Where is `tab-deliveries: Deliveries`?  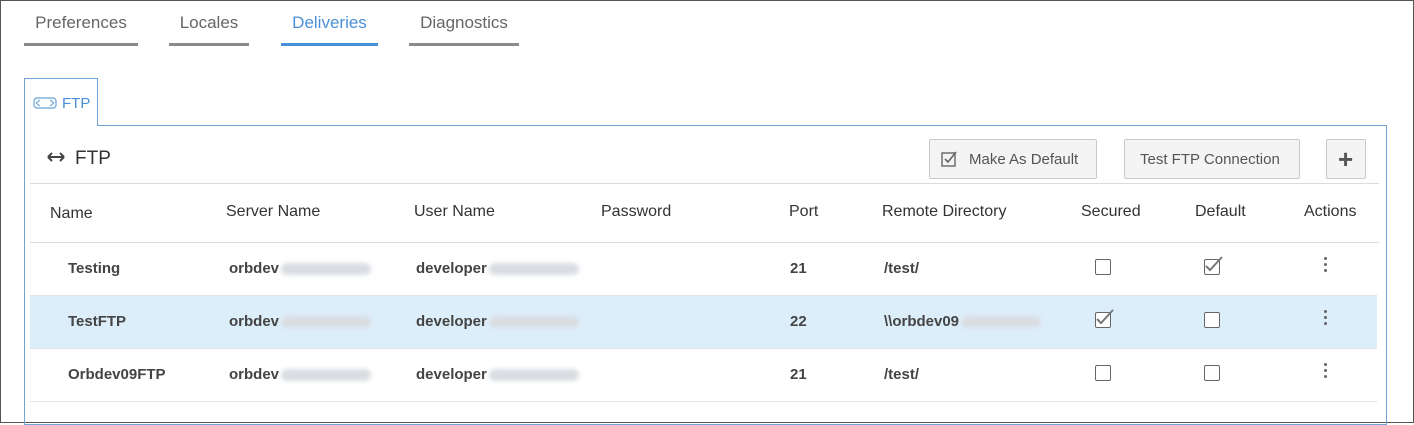 tab-deliveries: Deliveries is located at coordinates (329, 28).